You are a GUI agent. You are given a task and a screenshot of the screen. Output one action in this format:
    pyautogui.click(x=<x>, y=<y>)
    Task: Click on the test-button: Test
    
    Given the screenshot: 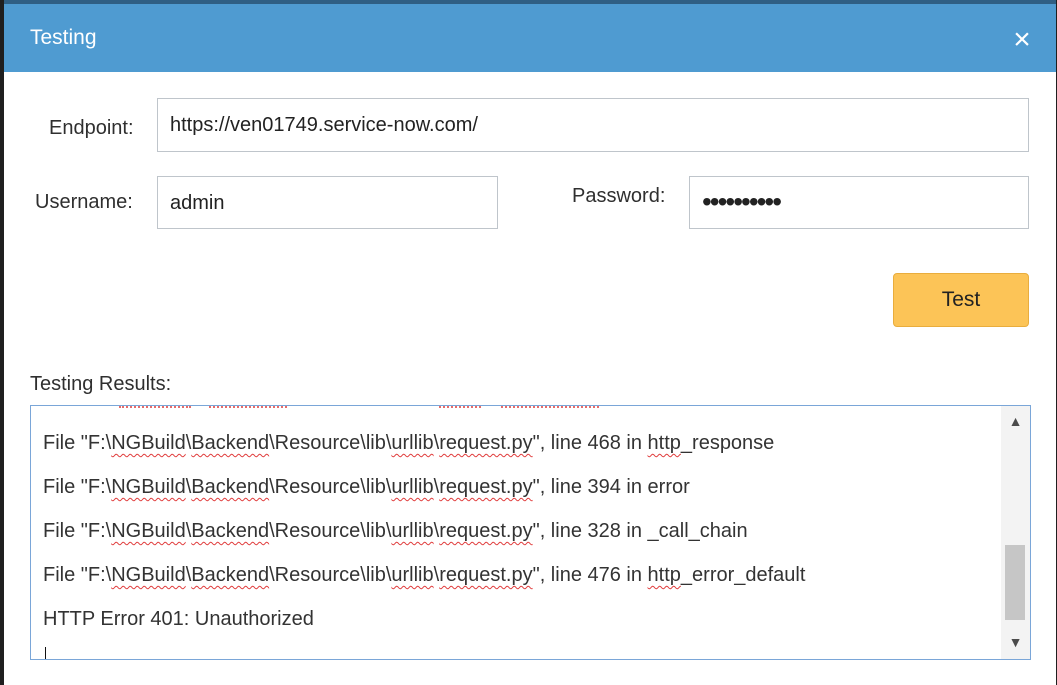 What is the action you would take?
    pyautogui.click(x=961, y=300)
    